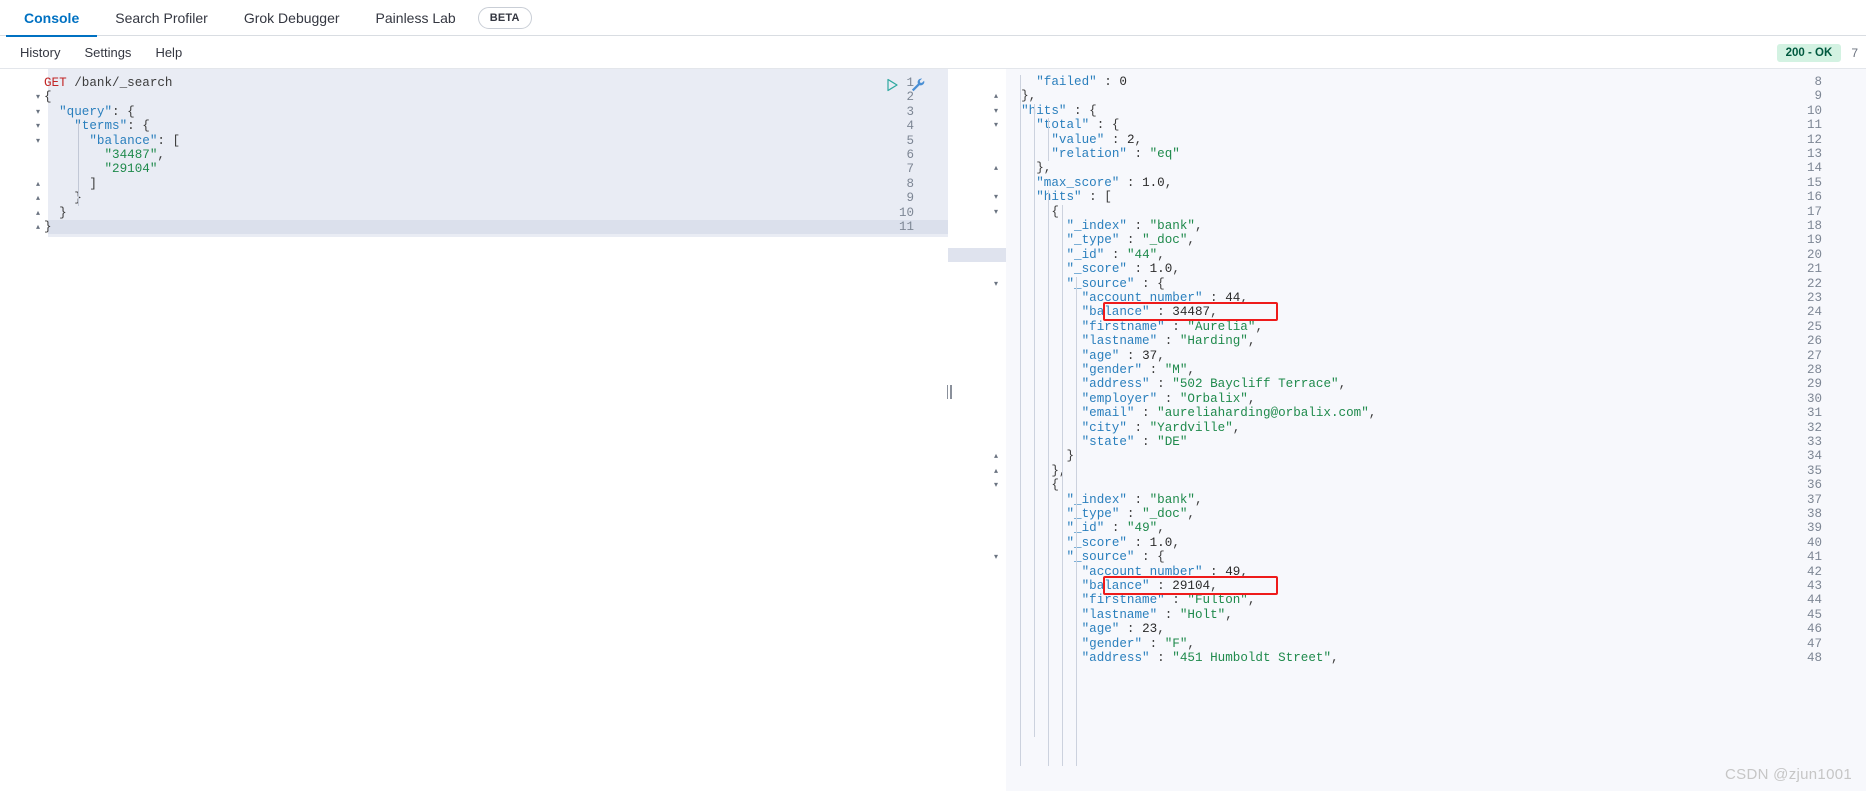  I want to click on code-token: "balance", so click(1115, 312).